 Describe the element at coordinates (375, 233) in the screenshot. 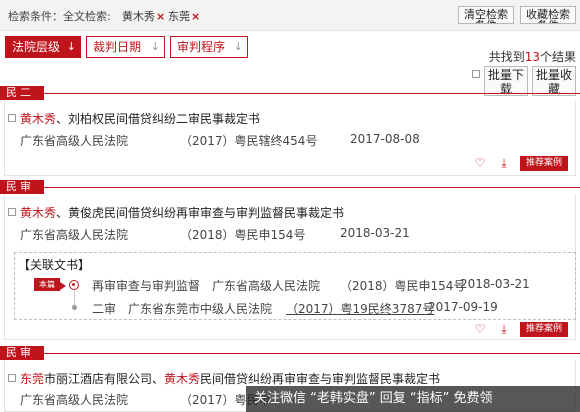

I see `case-date: 2018-03-21` at that location.